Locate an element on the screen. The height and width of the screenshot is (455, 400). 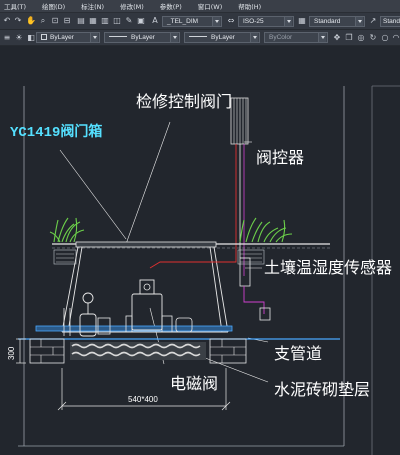
color-select: ByLayer is located at coordinates (68, 37).